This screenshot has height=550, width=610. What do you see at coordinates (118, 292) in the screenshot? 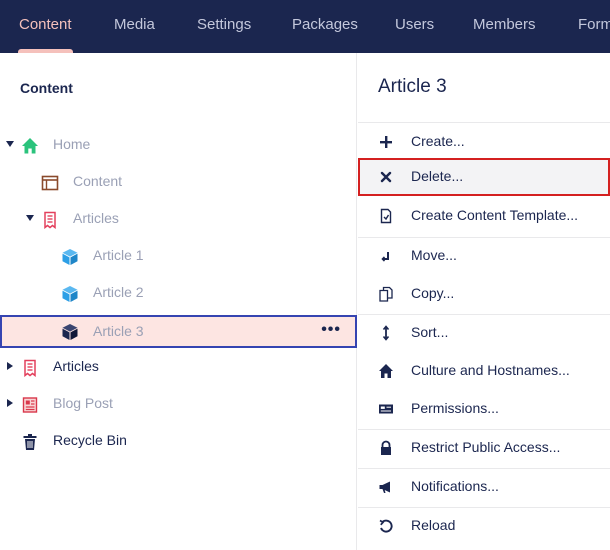
I see `tree-node-label: Article 2` at bounding box center [118, 292].